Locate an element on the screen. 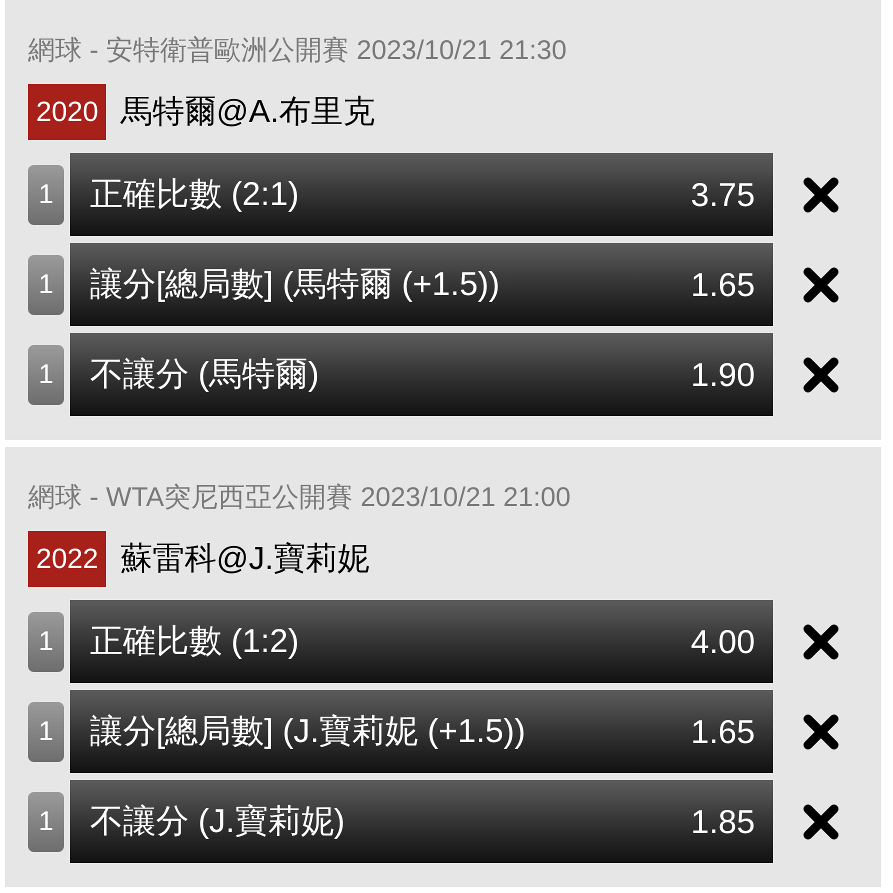 The image size is (893, 893). odds-value: 4.00 is located at coordinates (722, 641).